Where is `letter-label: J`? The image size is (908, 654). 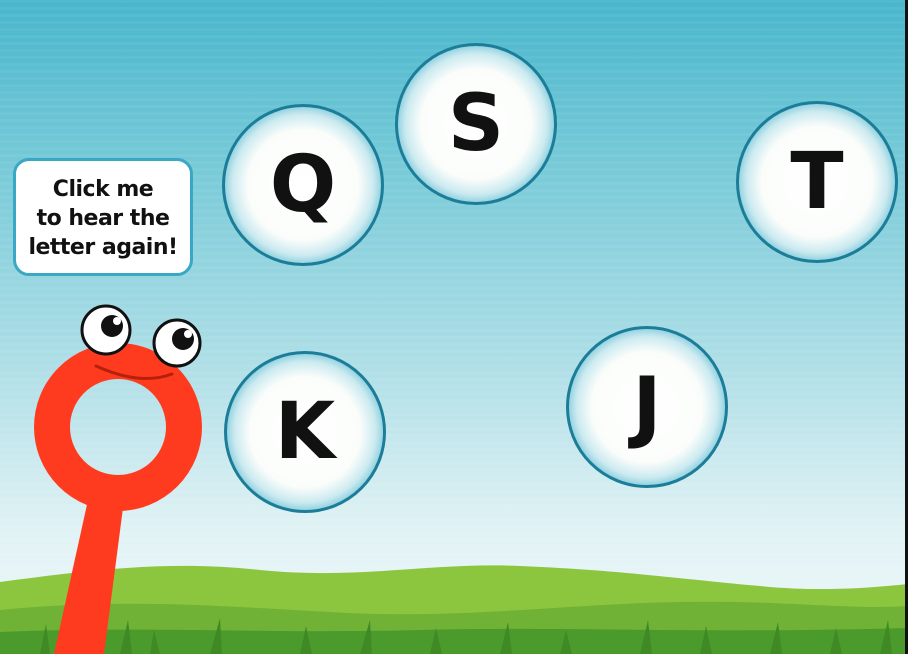 letter-label: J is located at coordinates (647, 407).